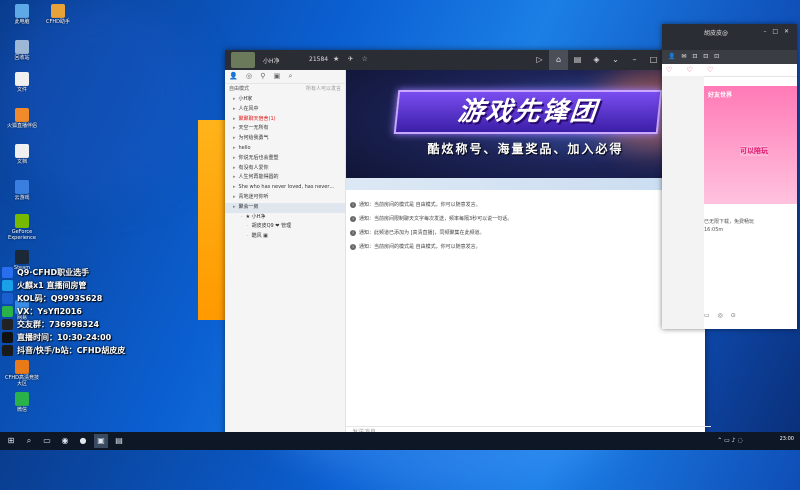 The height and width of the screenshot is (490, 800). Describe the element at coordinates (729, 57) in the screenshot. I see `secondary-toolbar: 👤 ✉ ⊡ ⊡ ⊡` at that location.